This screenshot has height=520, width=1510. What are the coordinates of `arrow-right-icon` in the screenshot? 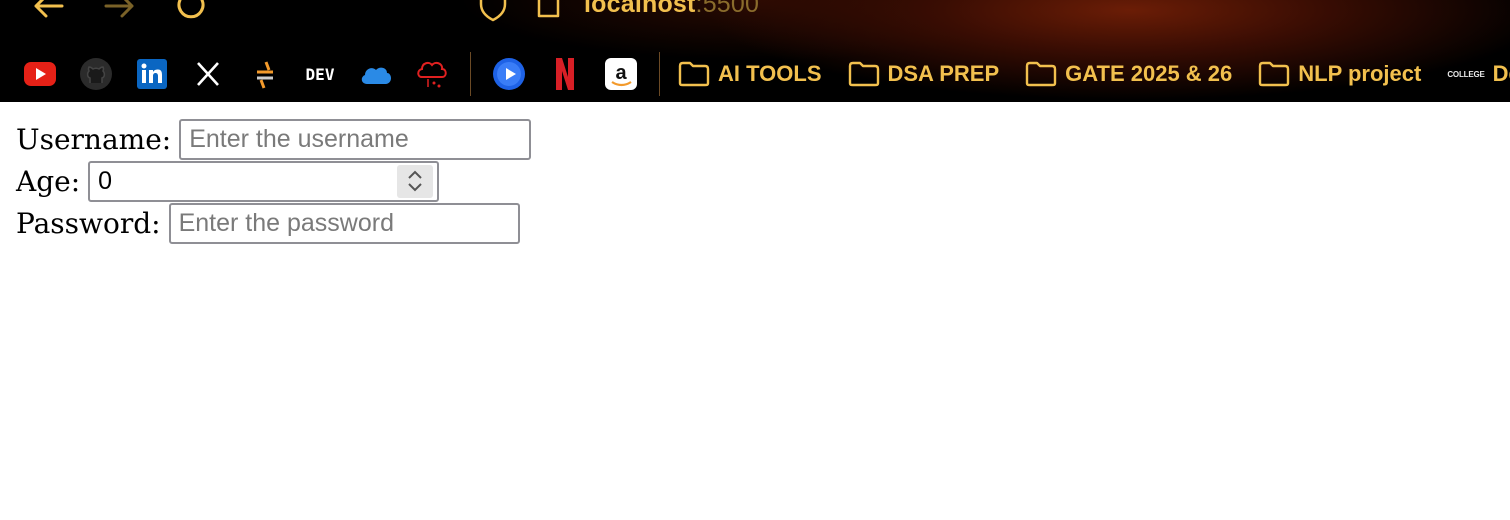 It's located at (119, 9).